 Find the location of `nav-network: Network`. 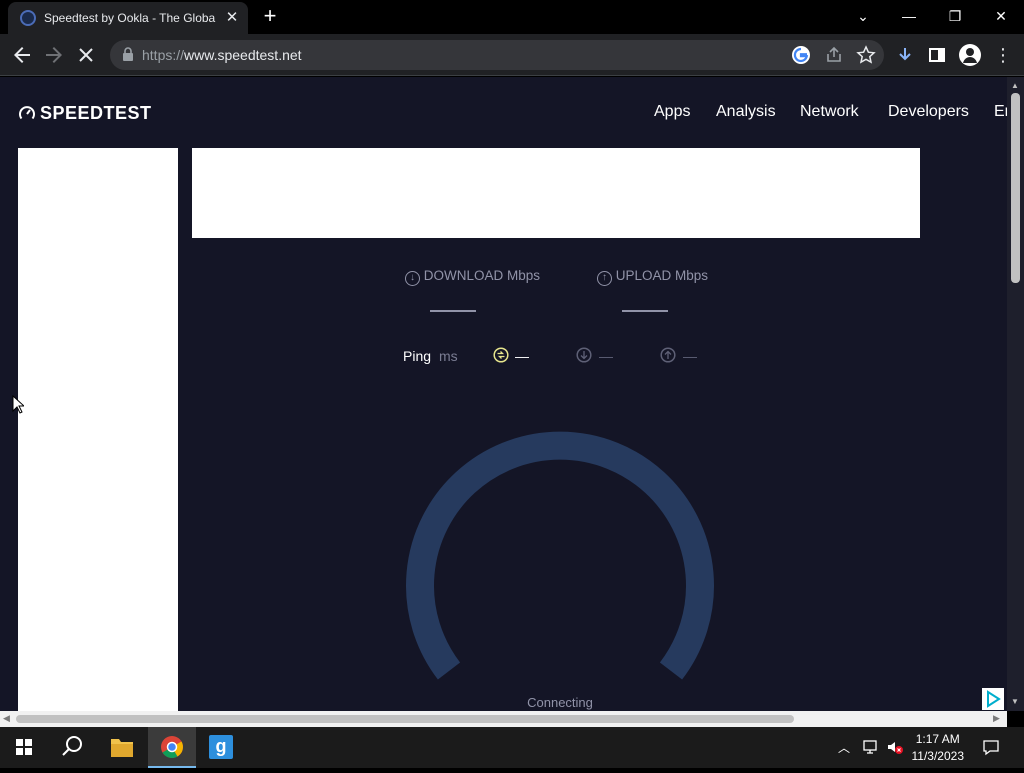

nav-network: Network is located at coordinates (829, 112).